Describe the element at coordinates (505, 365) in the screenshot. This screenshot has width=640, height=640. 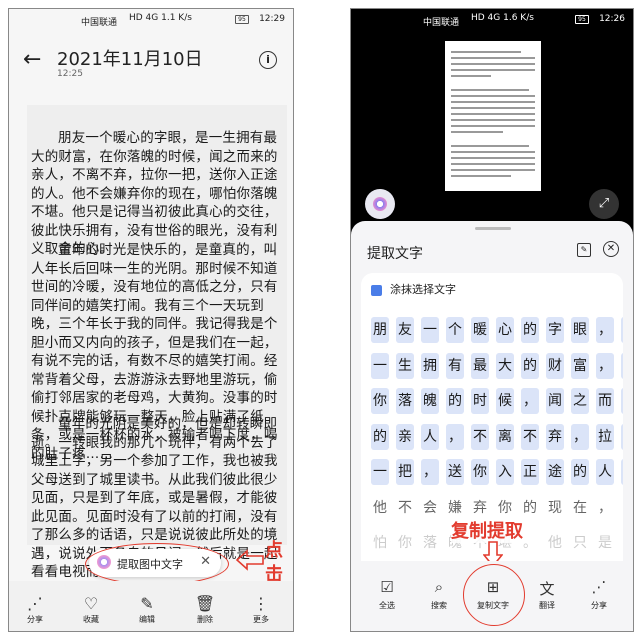
I see `character-cell: 大` at that location.